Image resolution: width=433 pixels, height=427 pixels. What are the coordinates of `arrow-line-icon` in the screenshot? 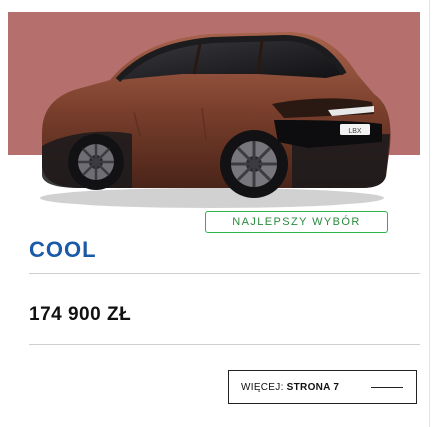 It's located at (387, 387).